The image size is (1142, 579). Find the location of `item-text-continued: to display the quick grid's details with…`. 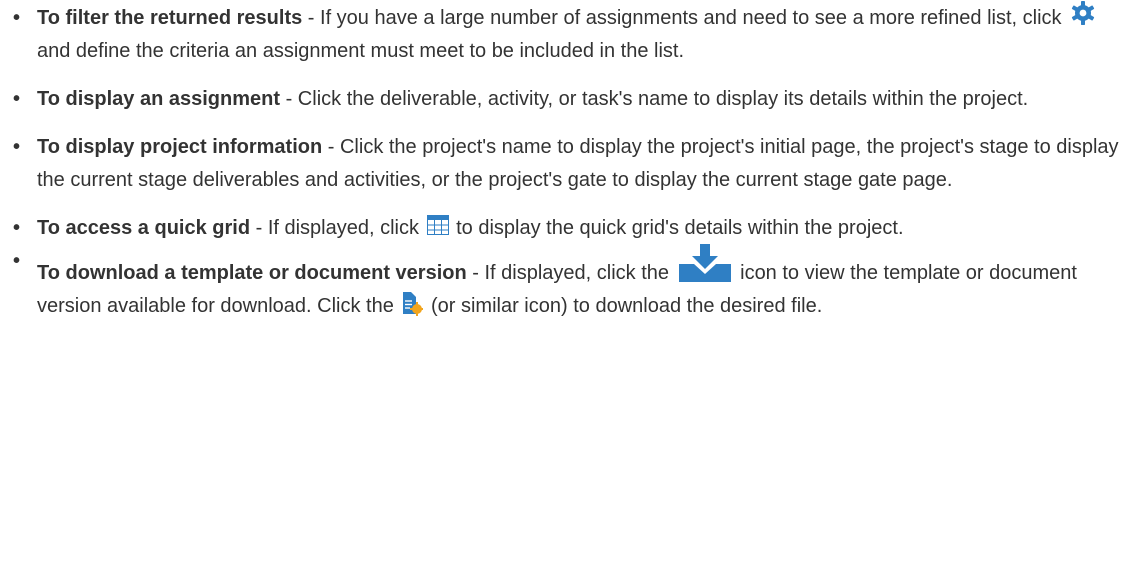

item-text-continued: to display the quick grid's details with… is located at coordinates (677, 228).